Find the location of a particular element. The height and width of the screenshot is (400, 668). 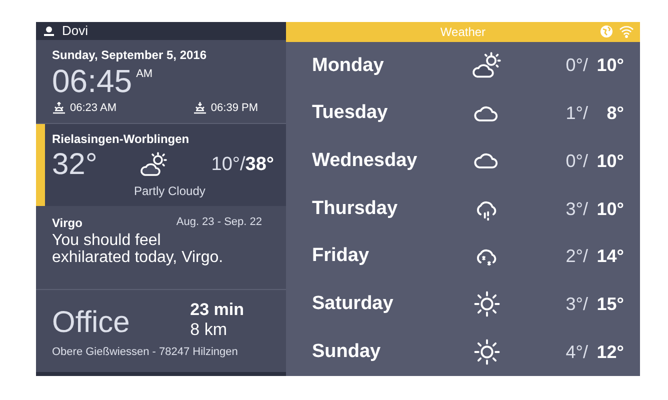

user-icon is located at coordinates (49, 31).